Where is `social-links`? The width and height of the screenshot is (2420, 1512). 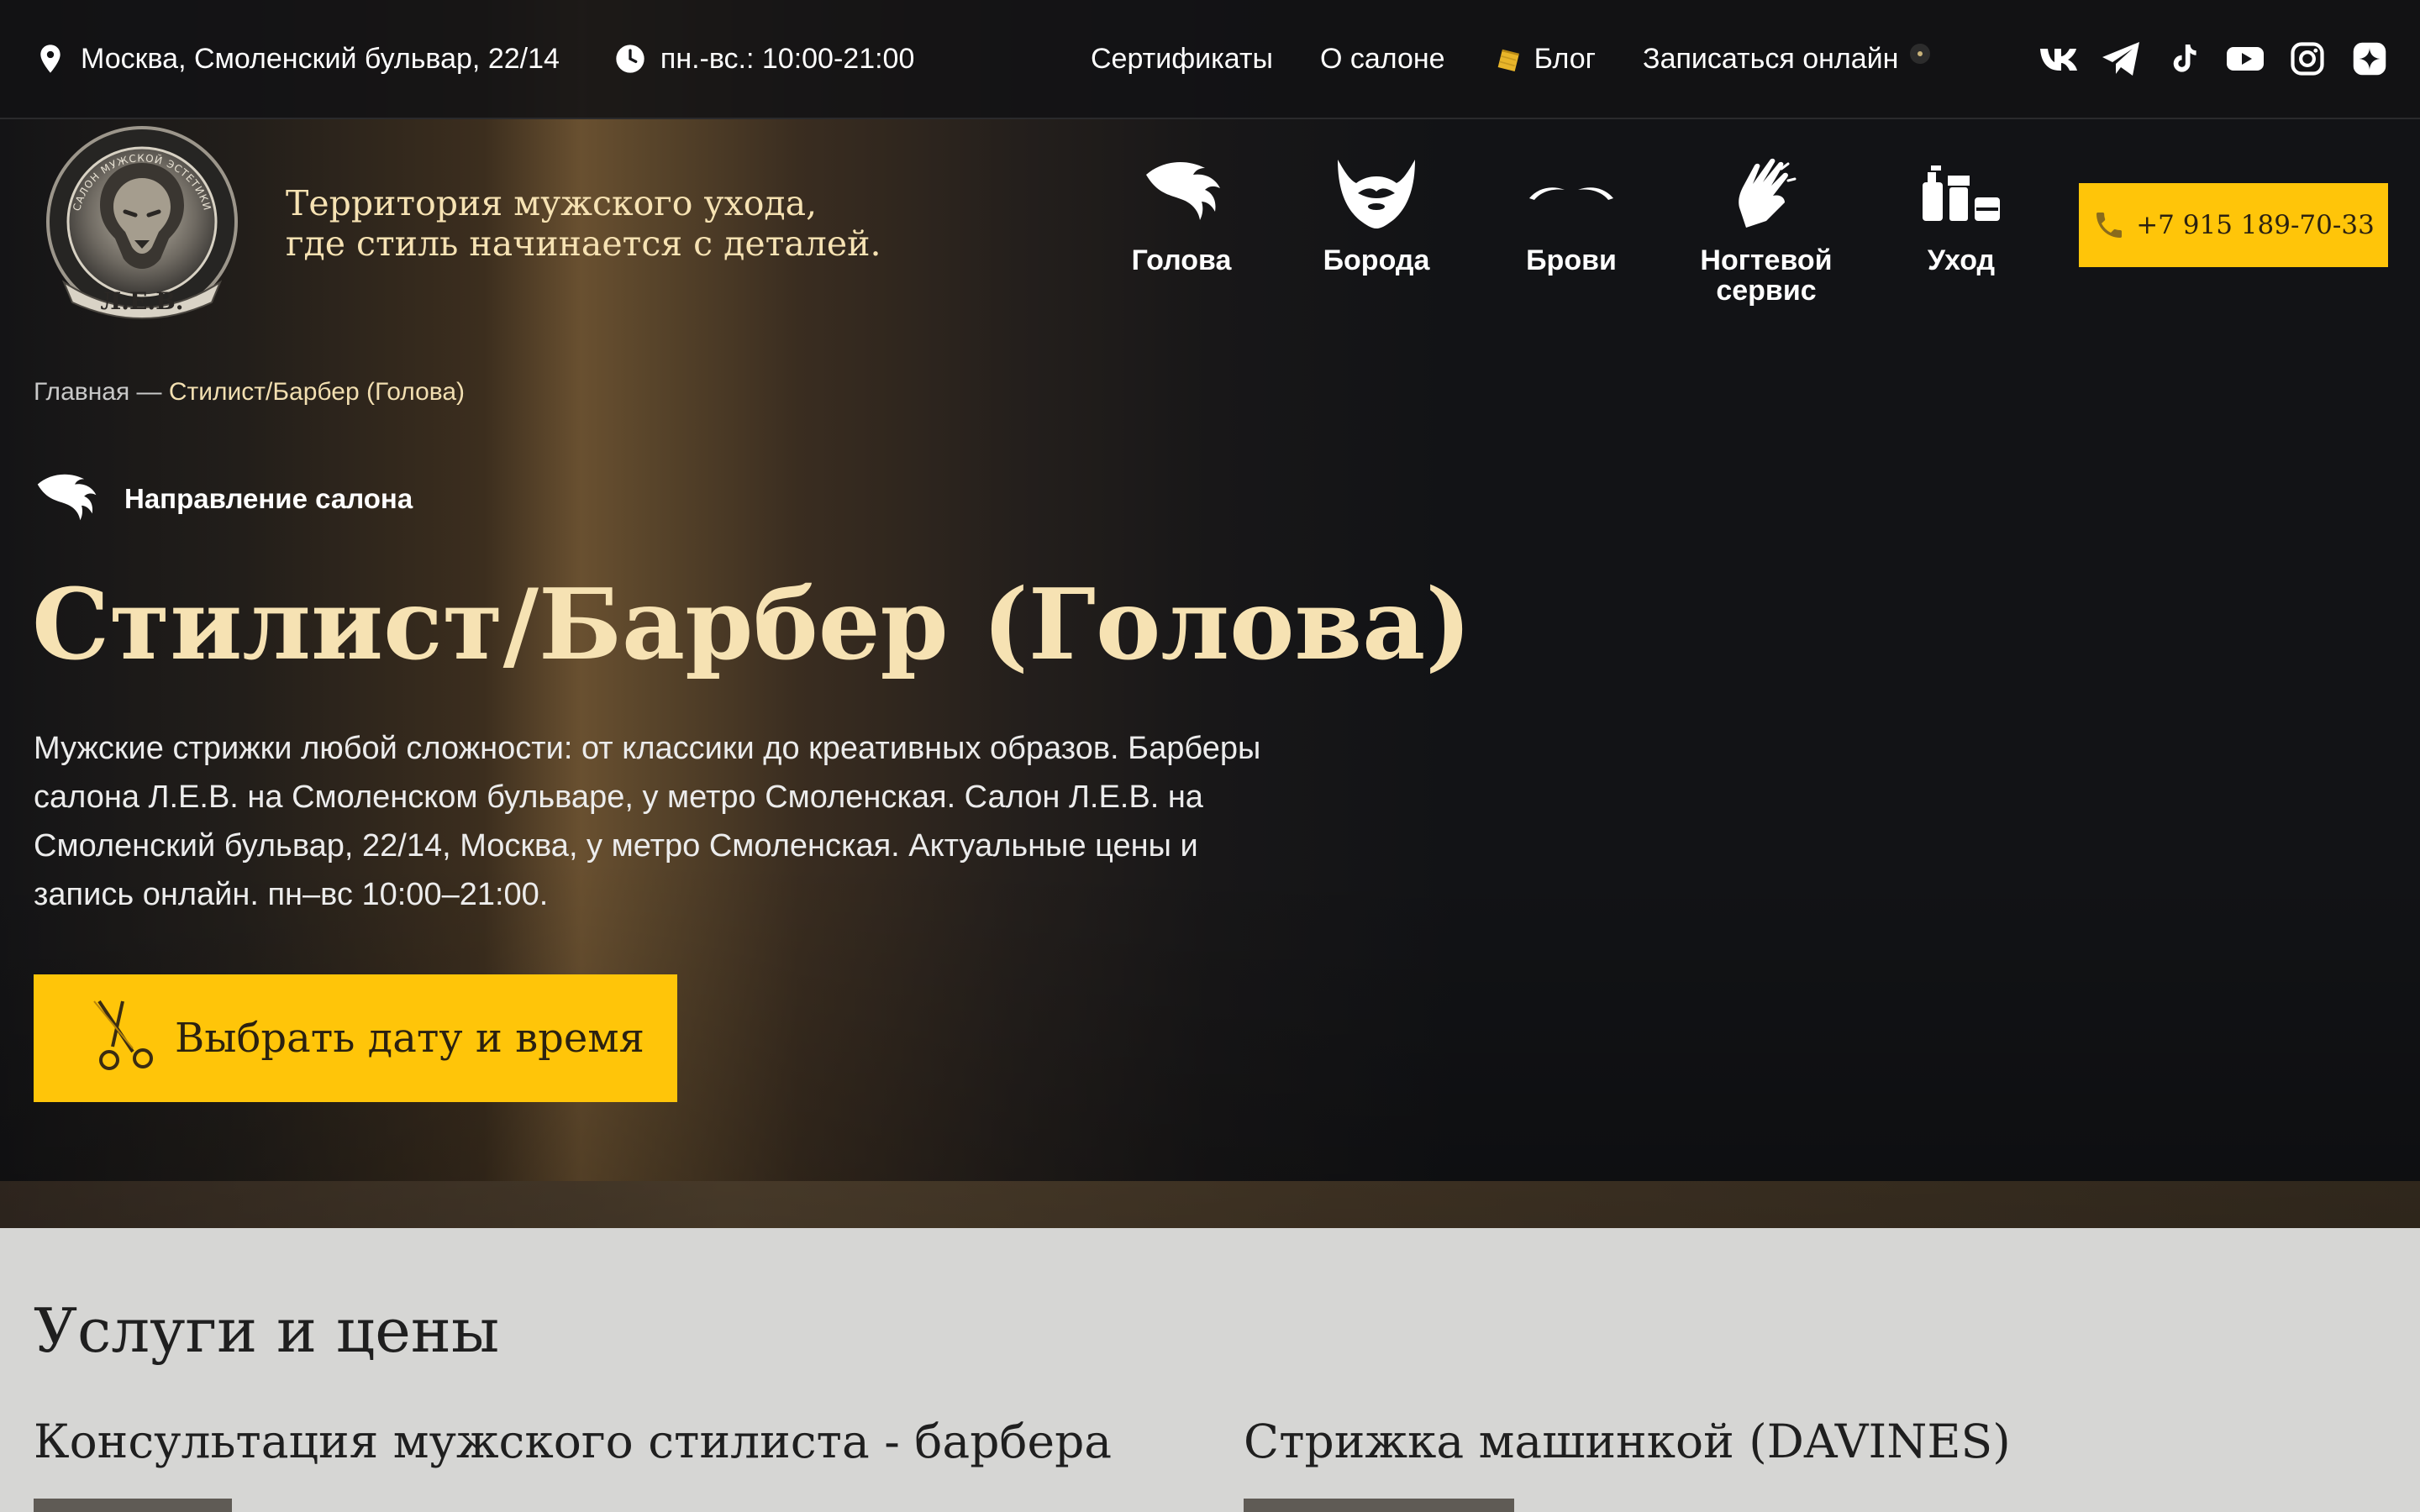 social-links is located at coordinates (2204, 59).